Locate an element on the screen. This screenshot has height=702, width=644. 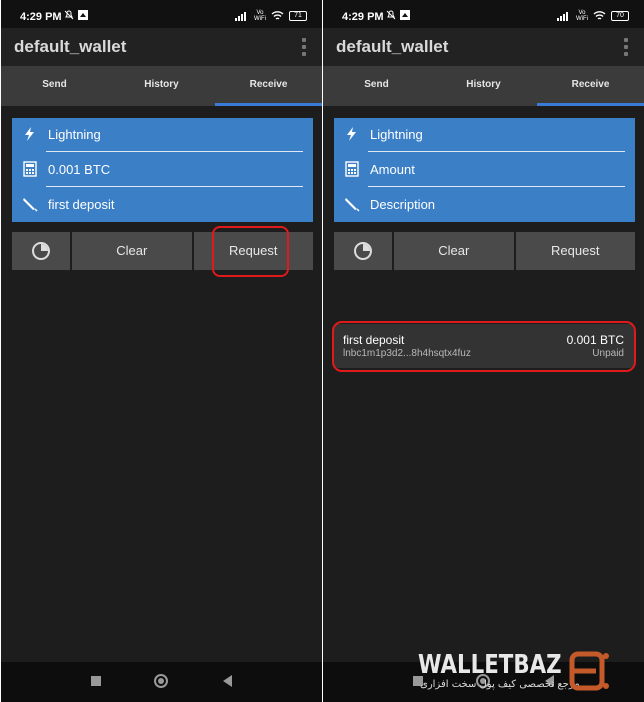
action-buttons: Clear Request is located at coordinates (484, 251).